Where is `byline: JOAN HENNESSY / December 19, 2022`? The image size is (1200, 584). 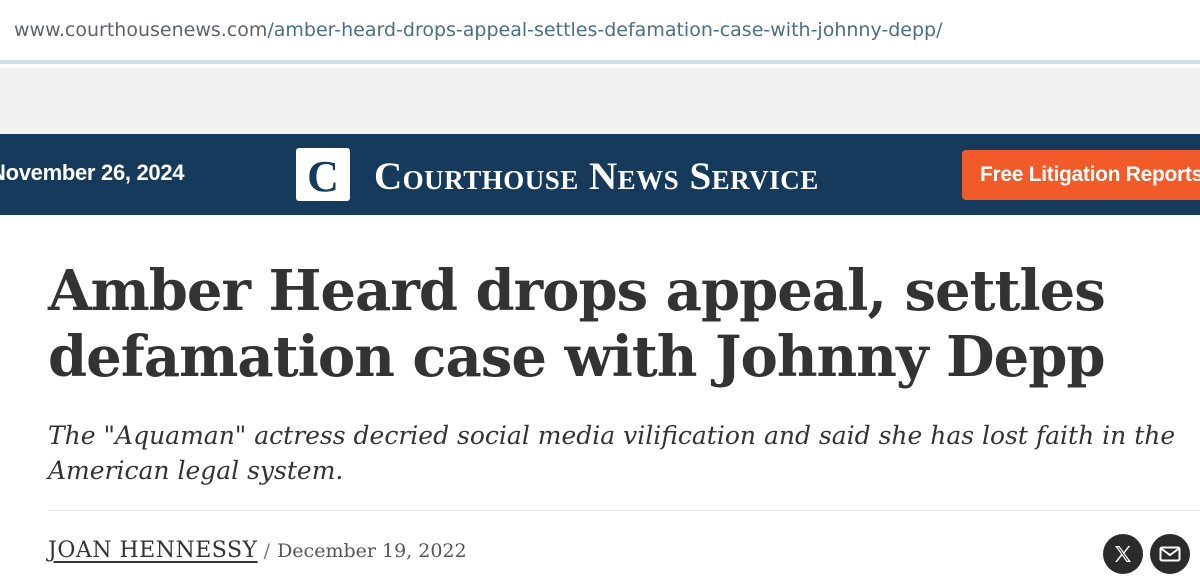
byline: JOAN HENNESSY / December 19, 2022 is located at coordinates (257, 550).